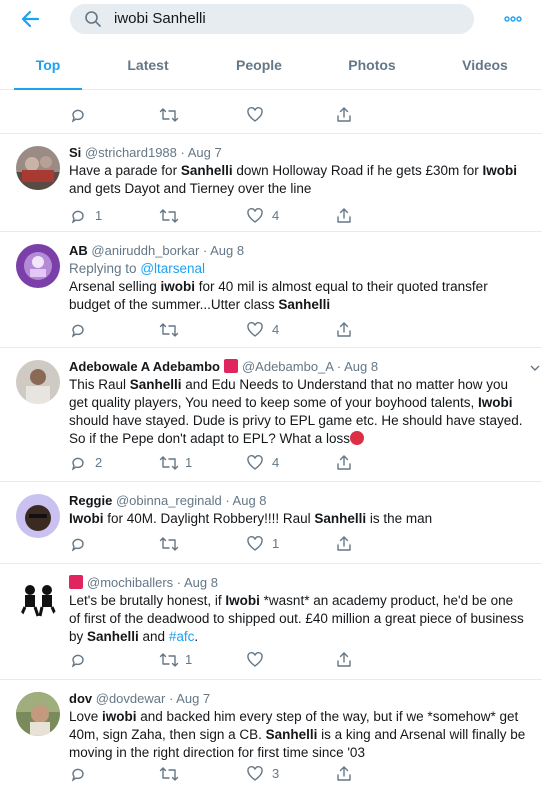 The height and width of the screenshot is (785, 542). I want to click on tab-label: Top, so click(48, 65).